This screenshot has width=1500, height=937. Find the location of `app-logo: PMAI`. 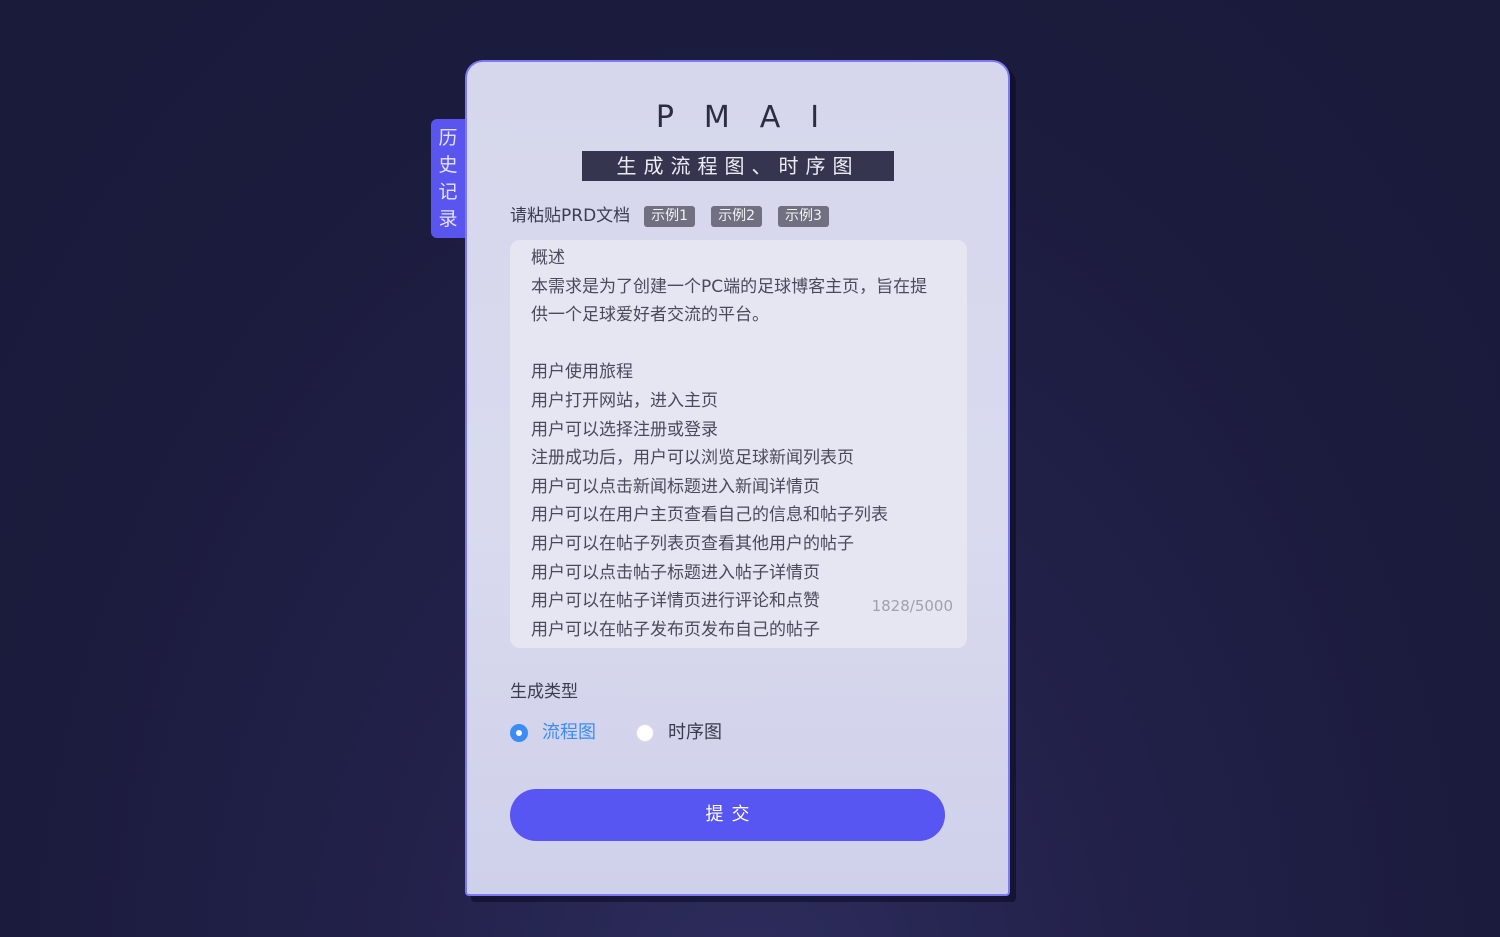

app-logo: PMAI is located at coordinates (752, 117).